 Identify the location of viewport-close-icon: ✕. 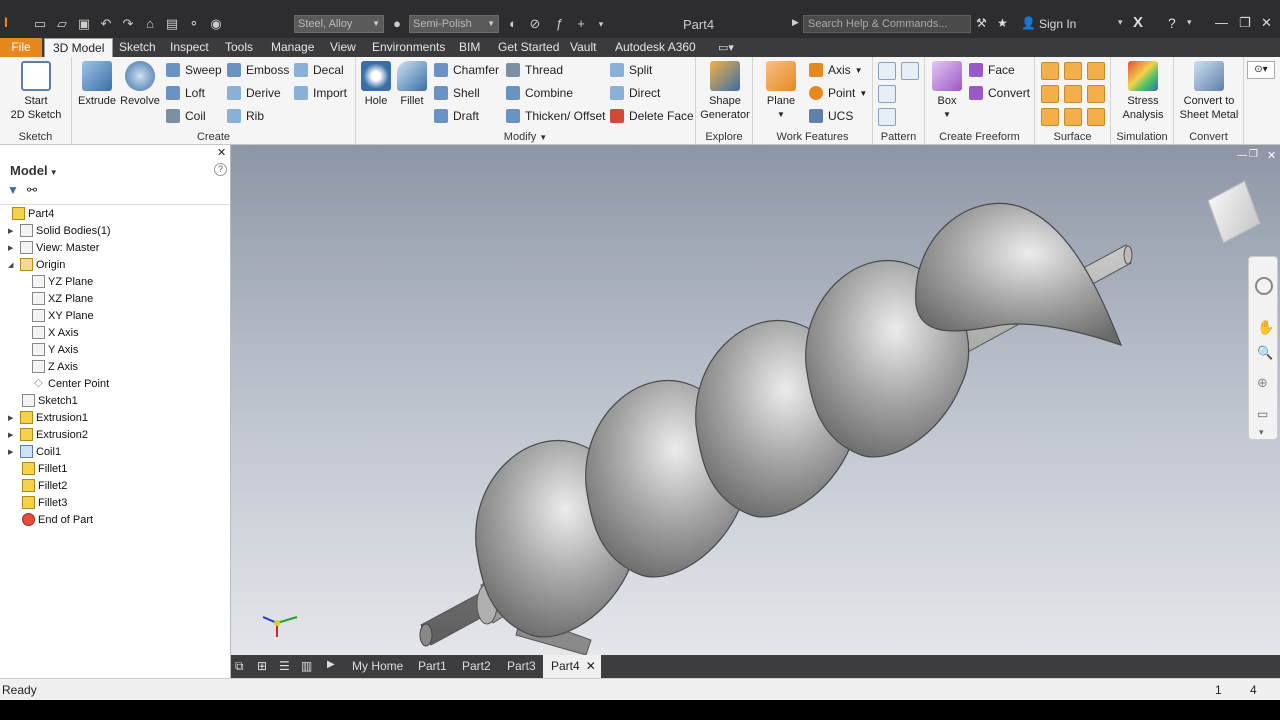
(1271, 155).